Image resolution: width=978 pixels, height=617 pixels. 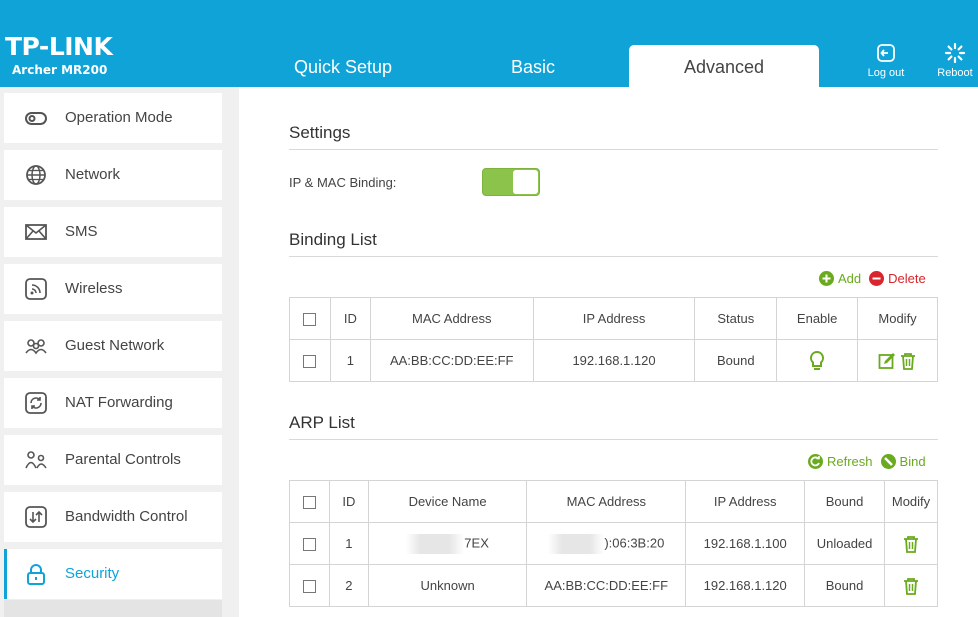 I want to click on lightbulb-icon, so click(x=817, y=361).